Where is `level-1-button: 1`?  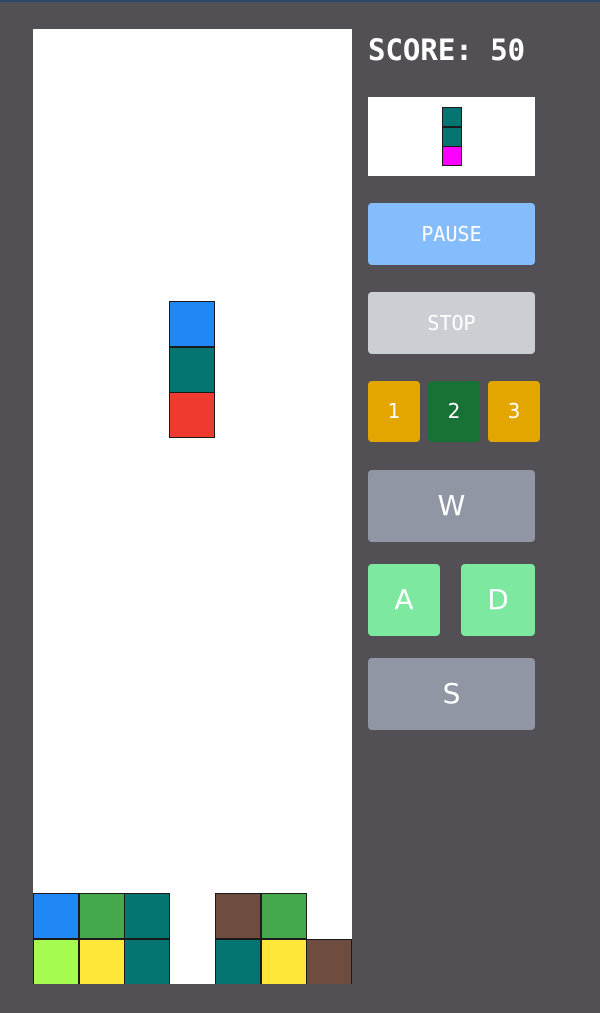
level-1-button: 1 is located at coordinates (394, 411).